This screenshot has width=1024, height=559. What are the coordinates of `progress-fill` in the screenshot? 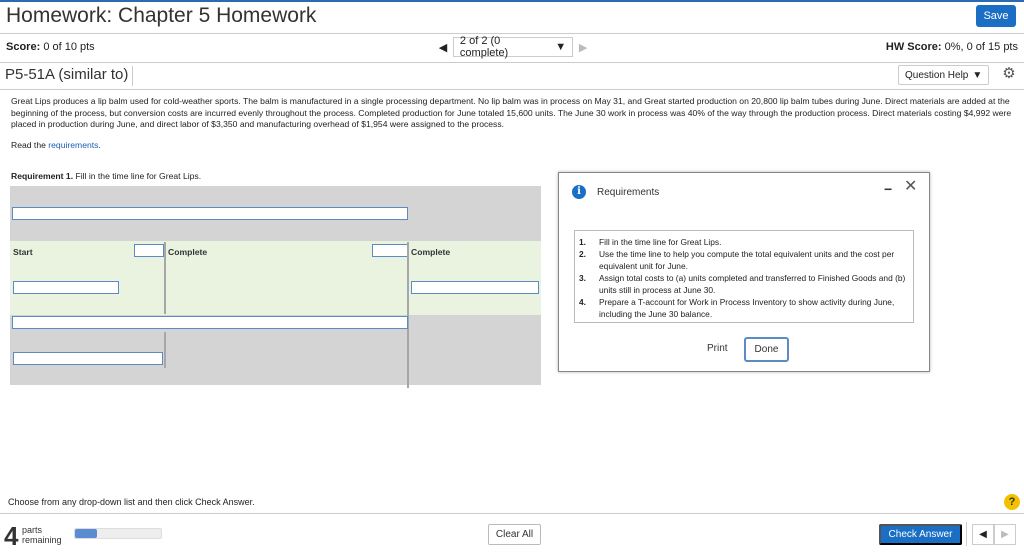 It's located at (86, 533).